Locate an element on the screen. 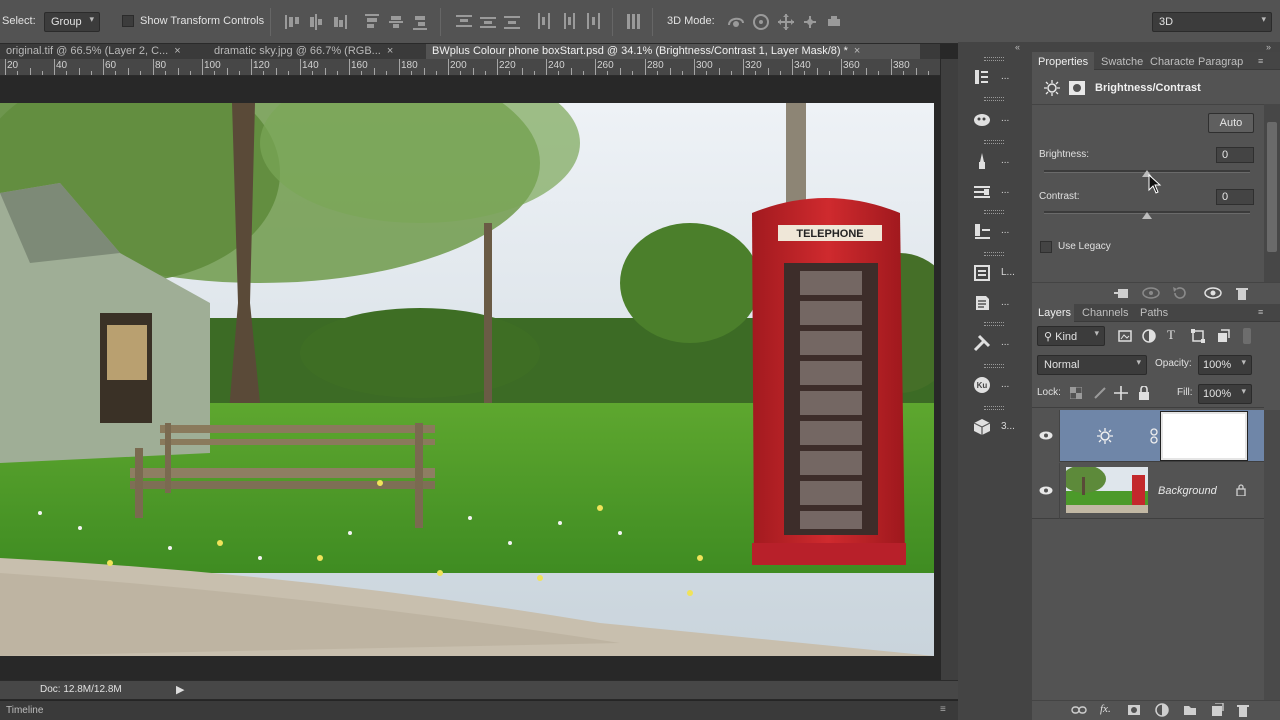  distribute-bottom-icon is located at coordinates (512, 22).